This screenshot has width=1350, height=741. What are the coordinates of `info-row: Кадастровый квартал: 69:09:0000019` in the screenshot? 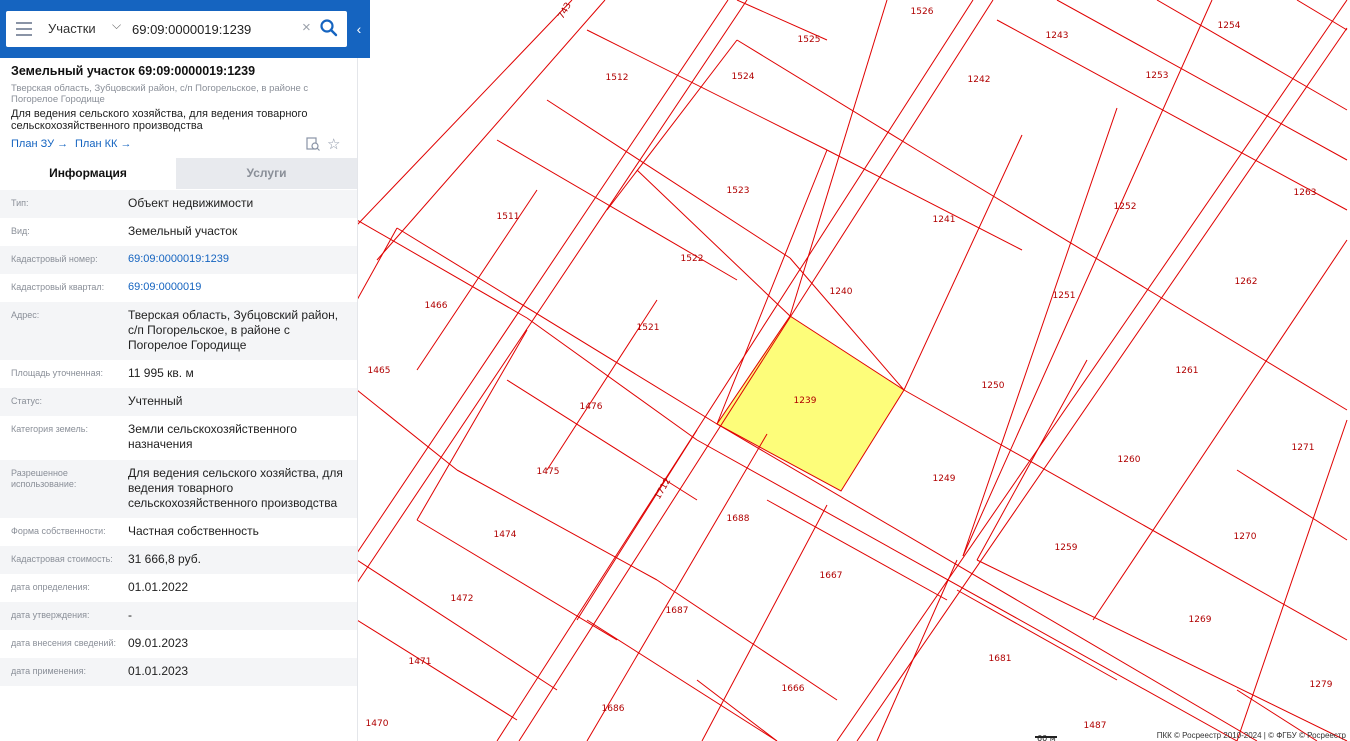 It's located at (178, 288).